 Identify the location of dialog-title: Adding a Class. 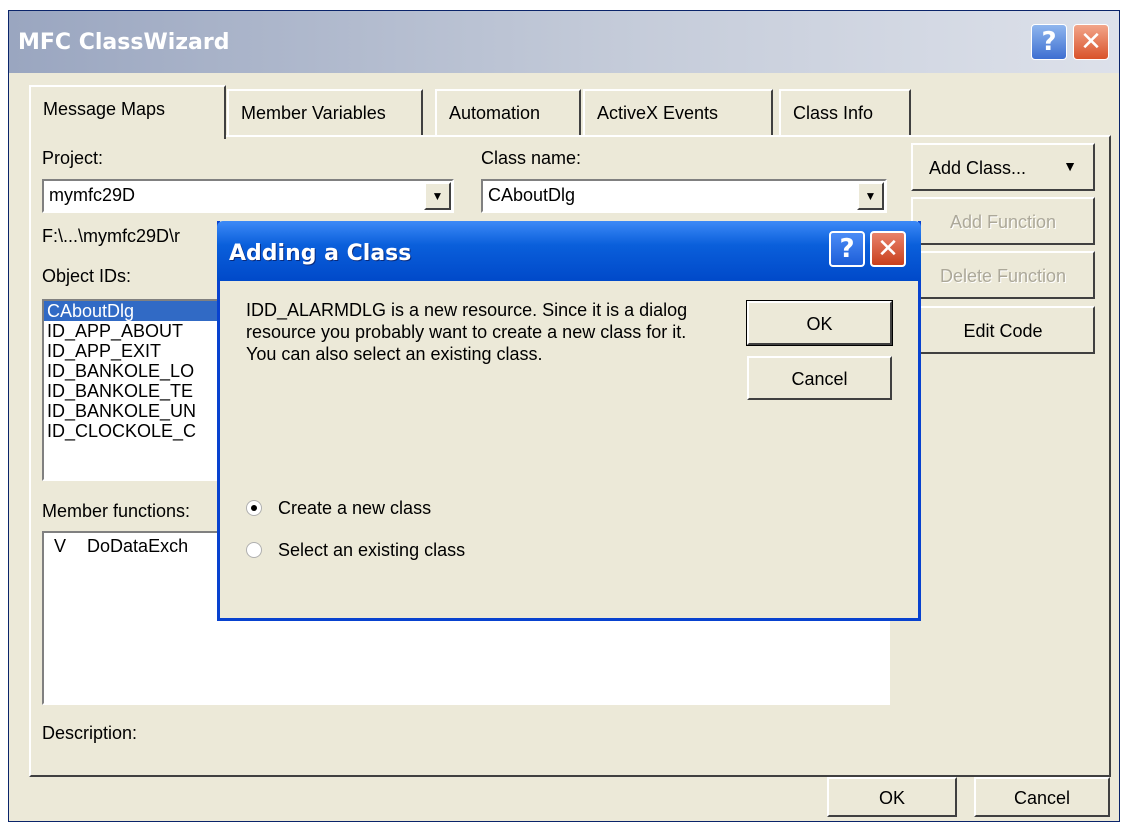
(320, 253).